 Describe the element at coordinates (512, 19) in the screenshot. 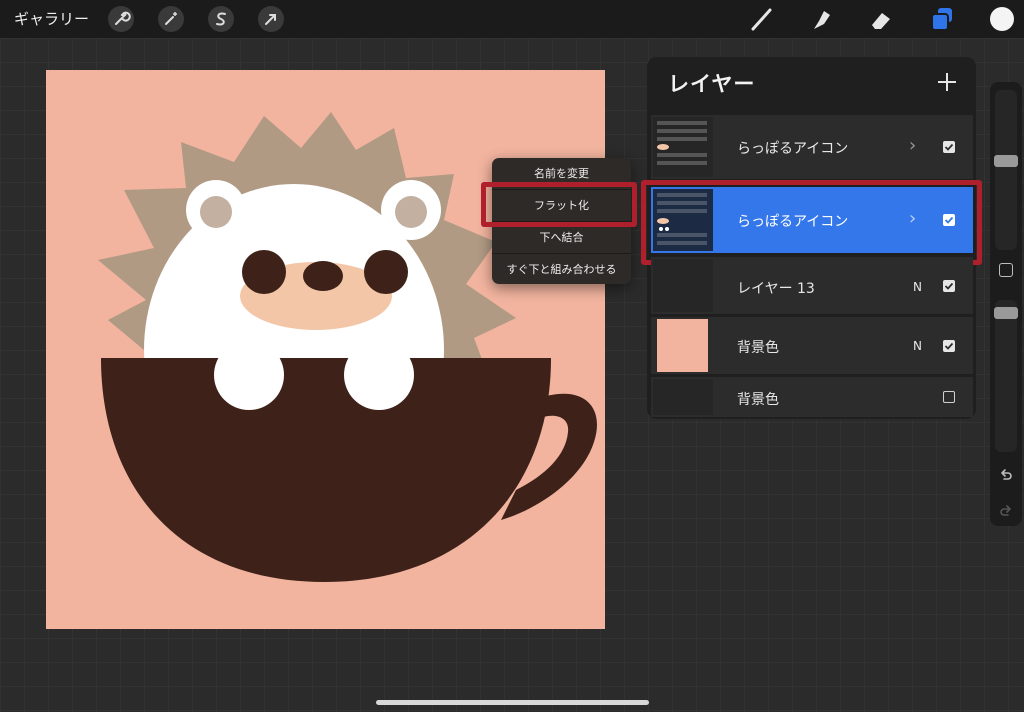

I see `top-toolbar: ギャラリー` at that location.